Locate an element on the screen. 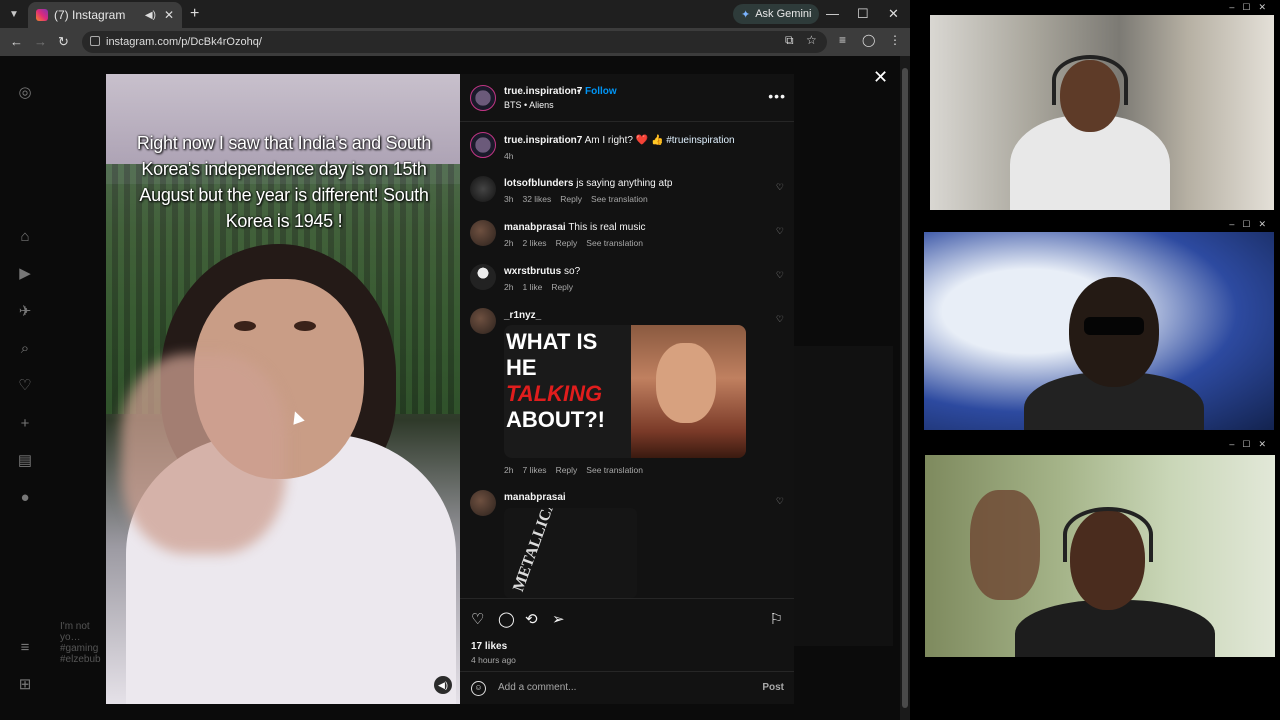 The width and height of the screenshot is (1280, 720). bookmark-icon: ⚐ is located at coordinates (776, 619).